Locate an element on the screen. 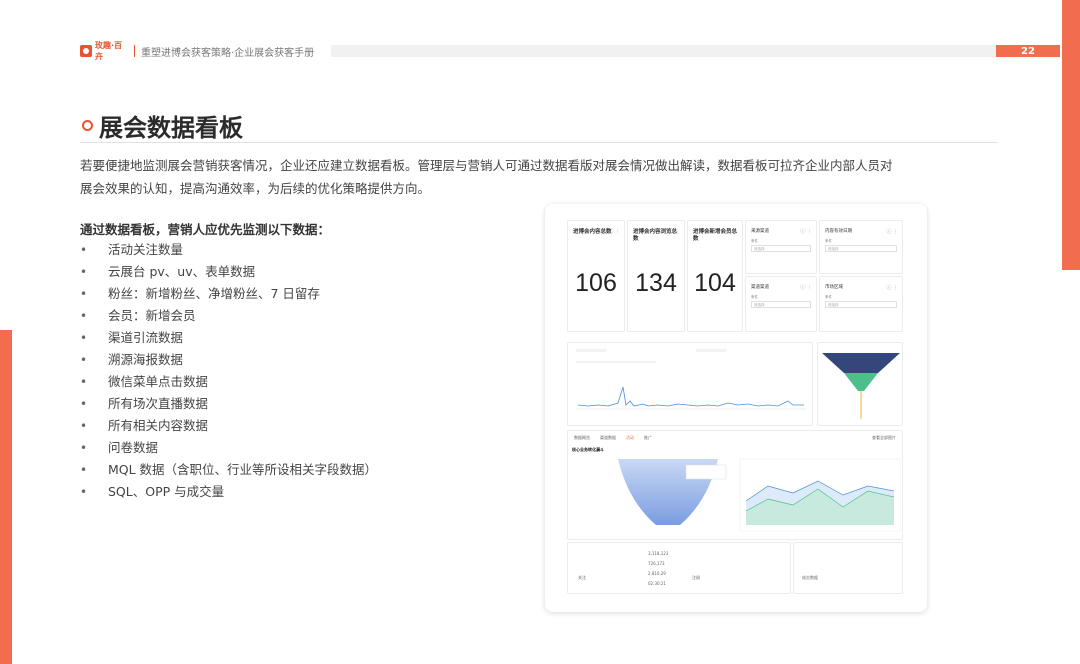  list-item-text: MQL 数据（含职位、行业等所设相关字段数据） is located at coordinates (243, 469).